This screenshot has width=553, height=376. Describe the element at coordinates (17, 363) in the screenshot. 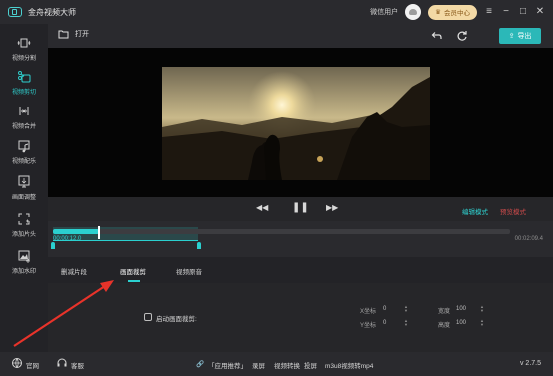

I see `globe-icon` at that location.